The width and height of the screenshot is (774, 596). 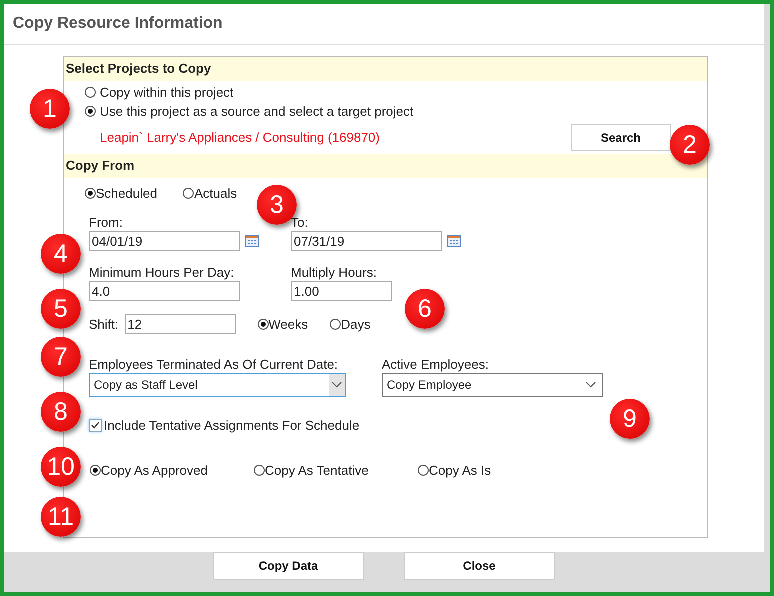 What do you see at coordinates (240, 137) in the screenshot?
I see `target-project: Leapin` Larry's Appliances / Consulting (169870)` at bounding box center [240, 137].